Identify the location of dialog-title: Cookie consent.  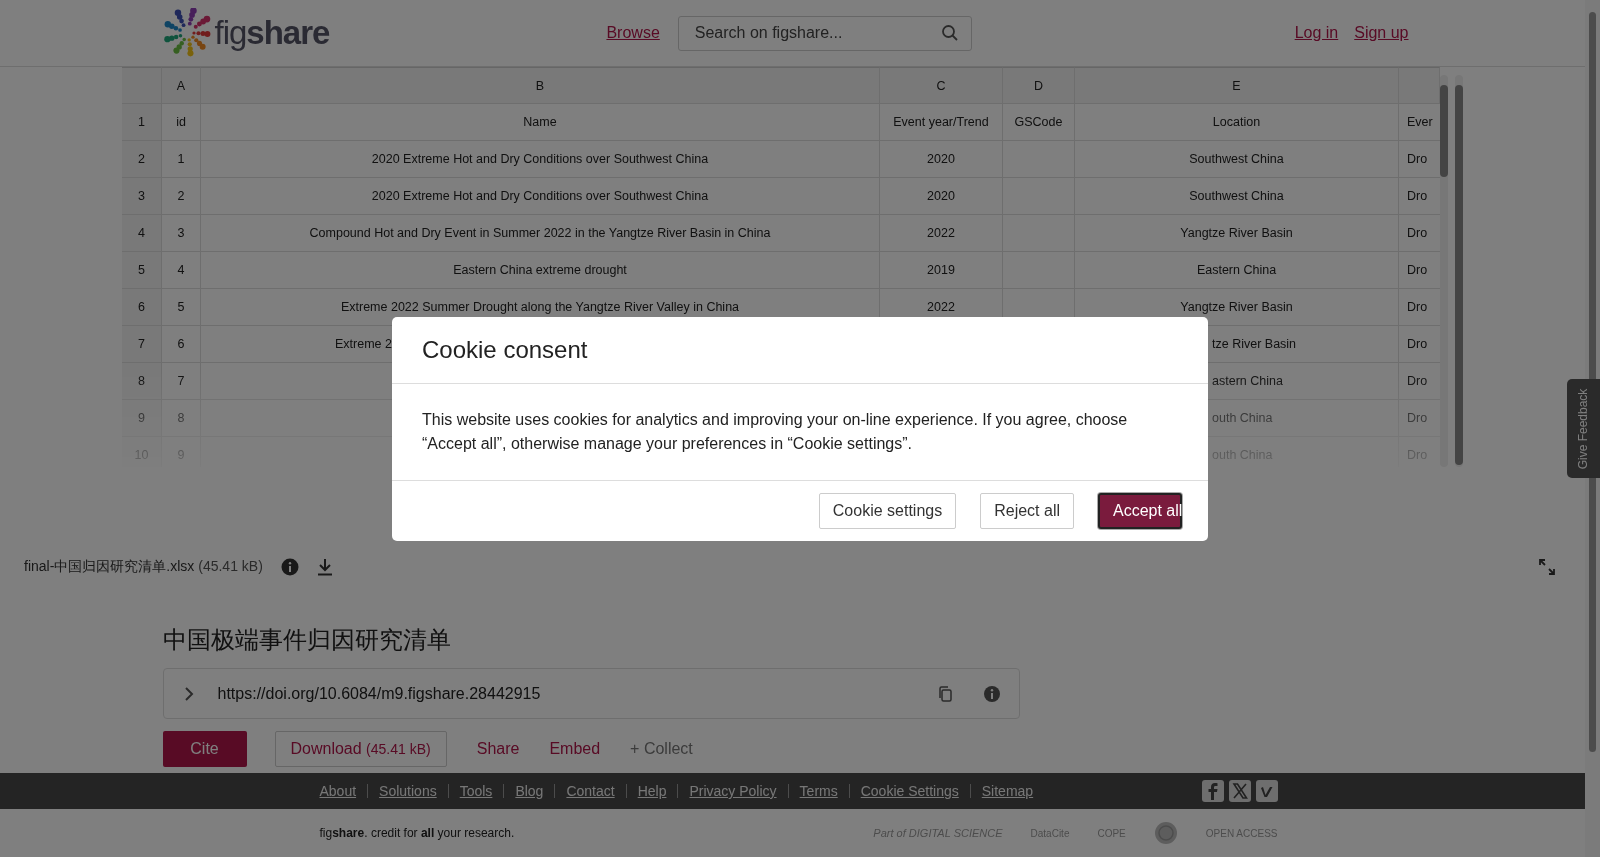
(505, 350).